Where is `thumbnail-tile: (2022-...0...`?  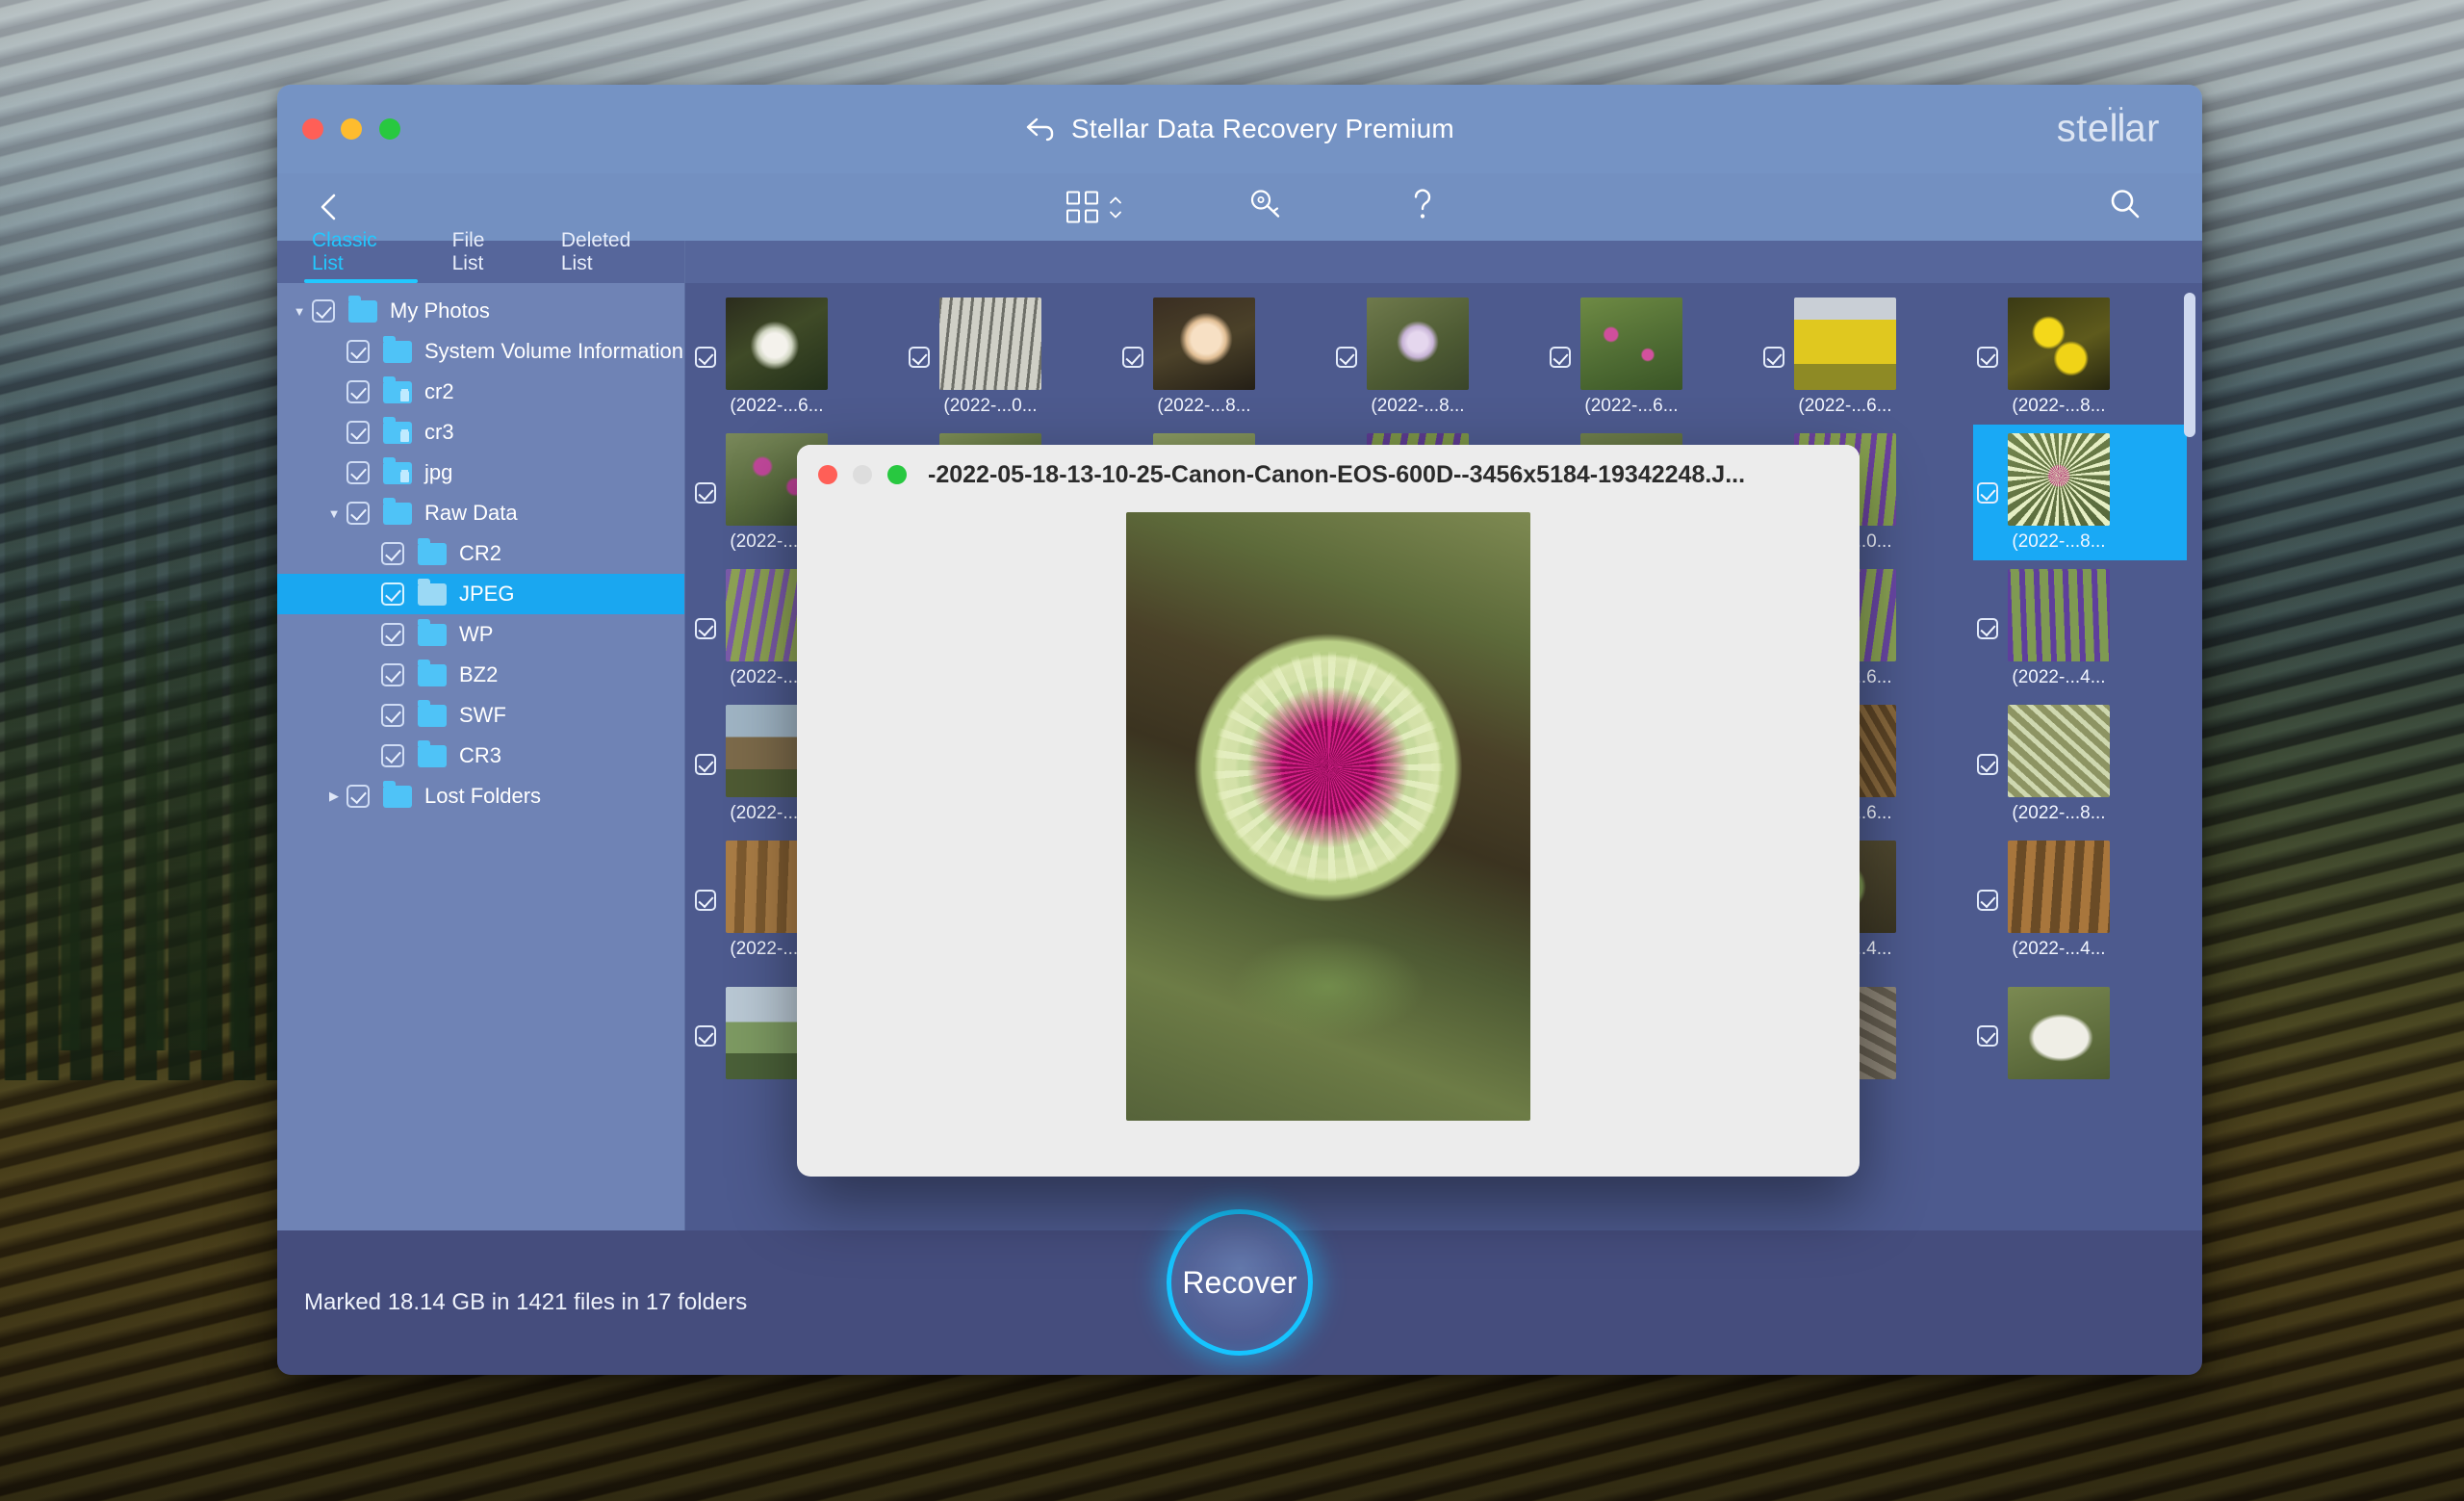 thumbnail-tile: (2022-...0... is located at coordinates (990, 357).